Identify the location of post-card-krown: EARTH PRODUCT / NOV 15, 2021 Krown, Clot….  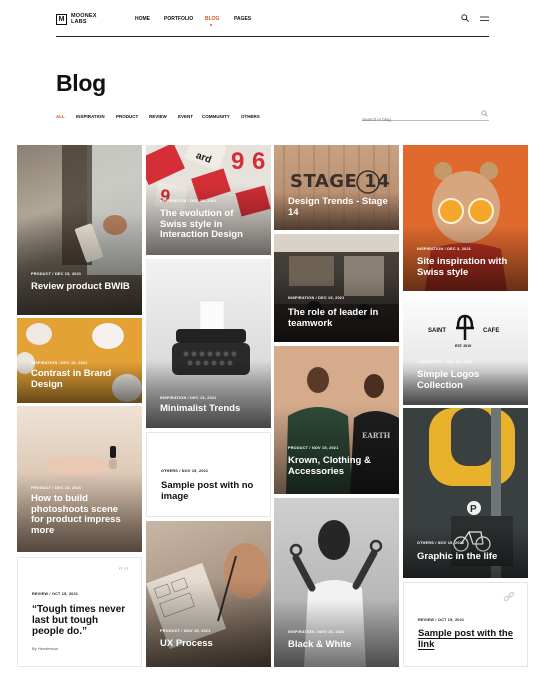
(336, 420).